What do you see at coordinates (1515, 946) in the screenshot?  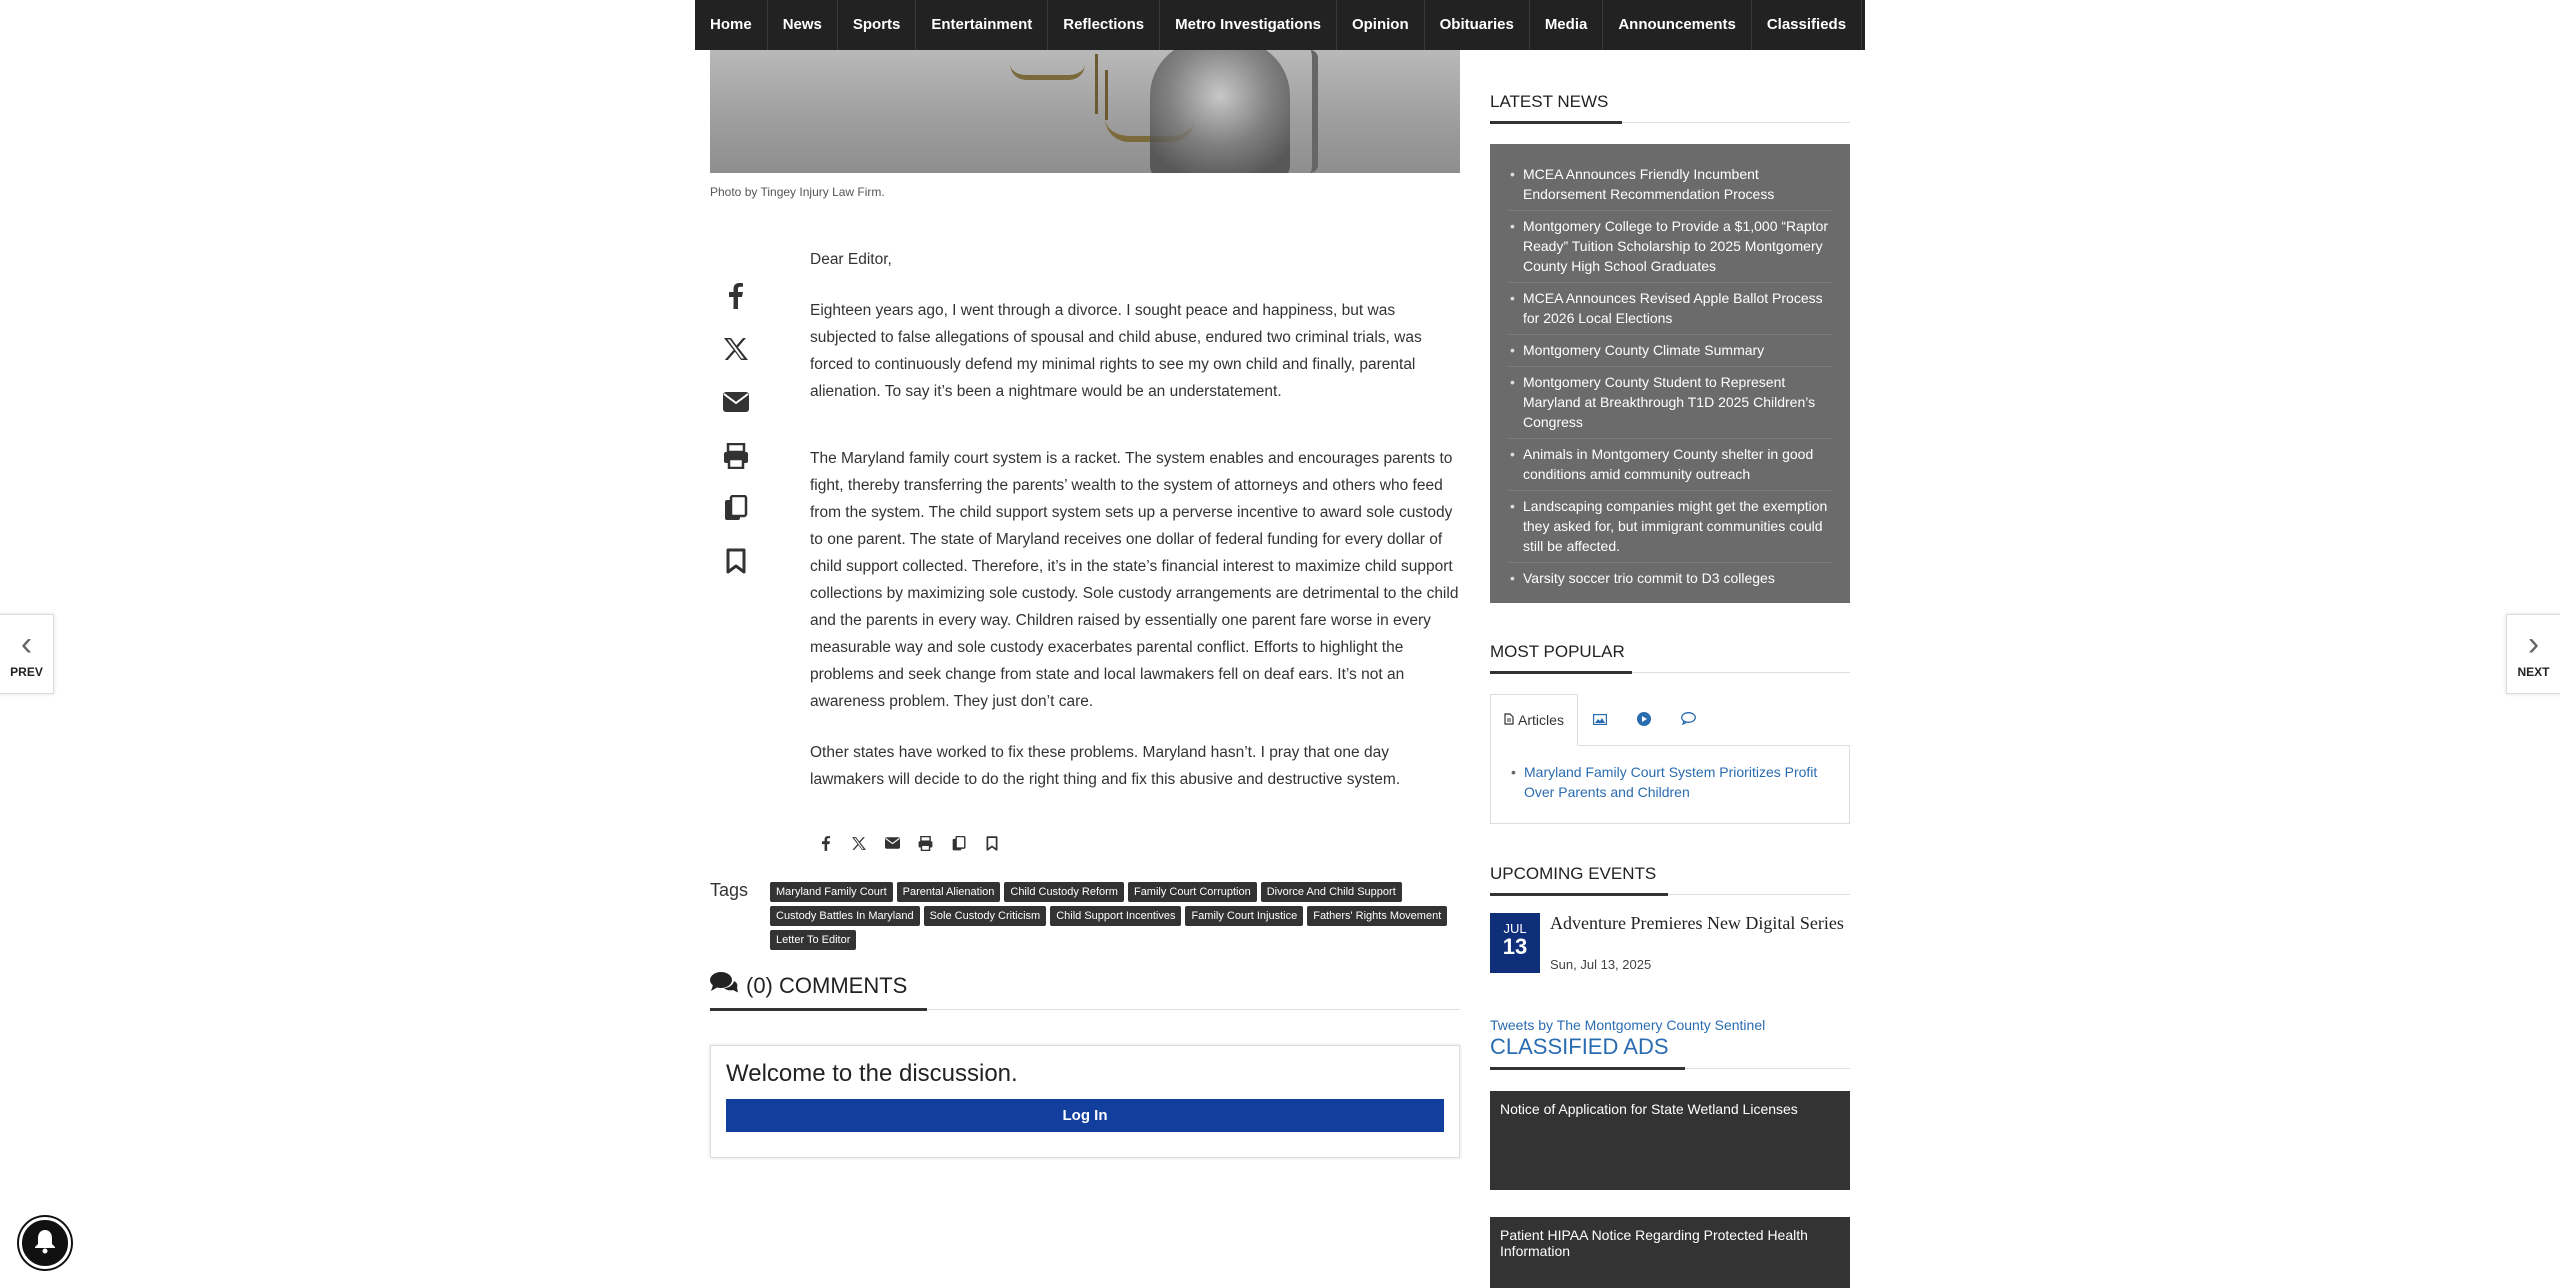 I see `event-day: 13` at bounding box center [1515, 946].